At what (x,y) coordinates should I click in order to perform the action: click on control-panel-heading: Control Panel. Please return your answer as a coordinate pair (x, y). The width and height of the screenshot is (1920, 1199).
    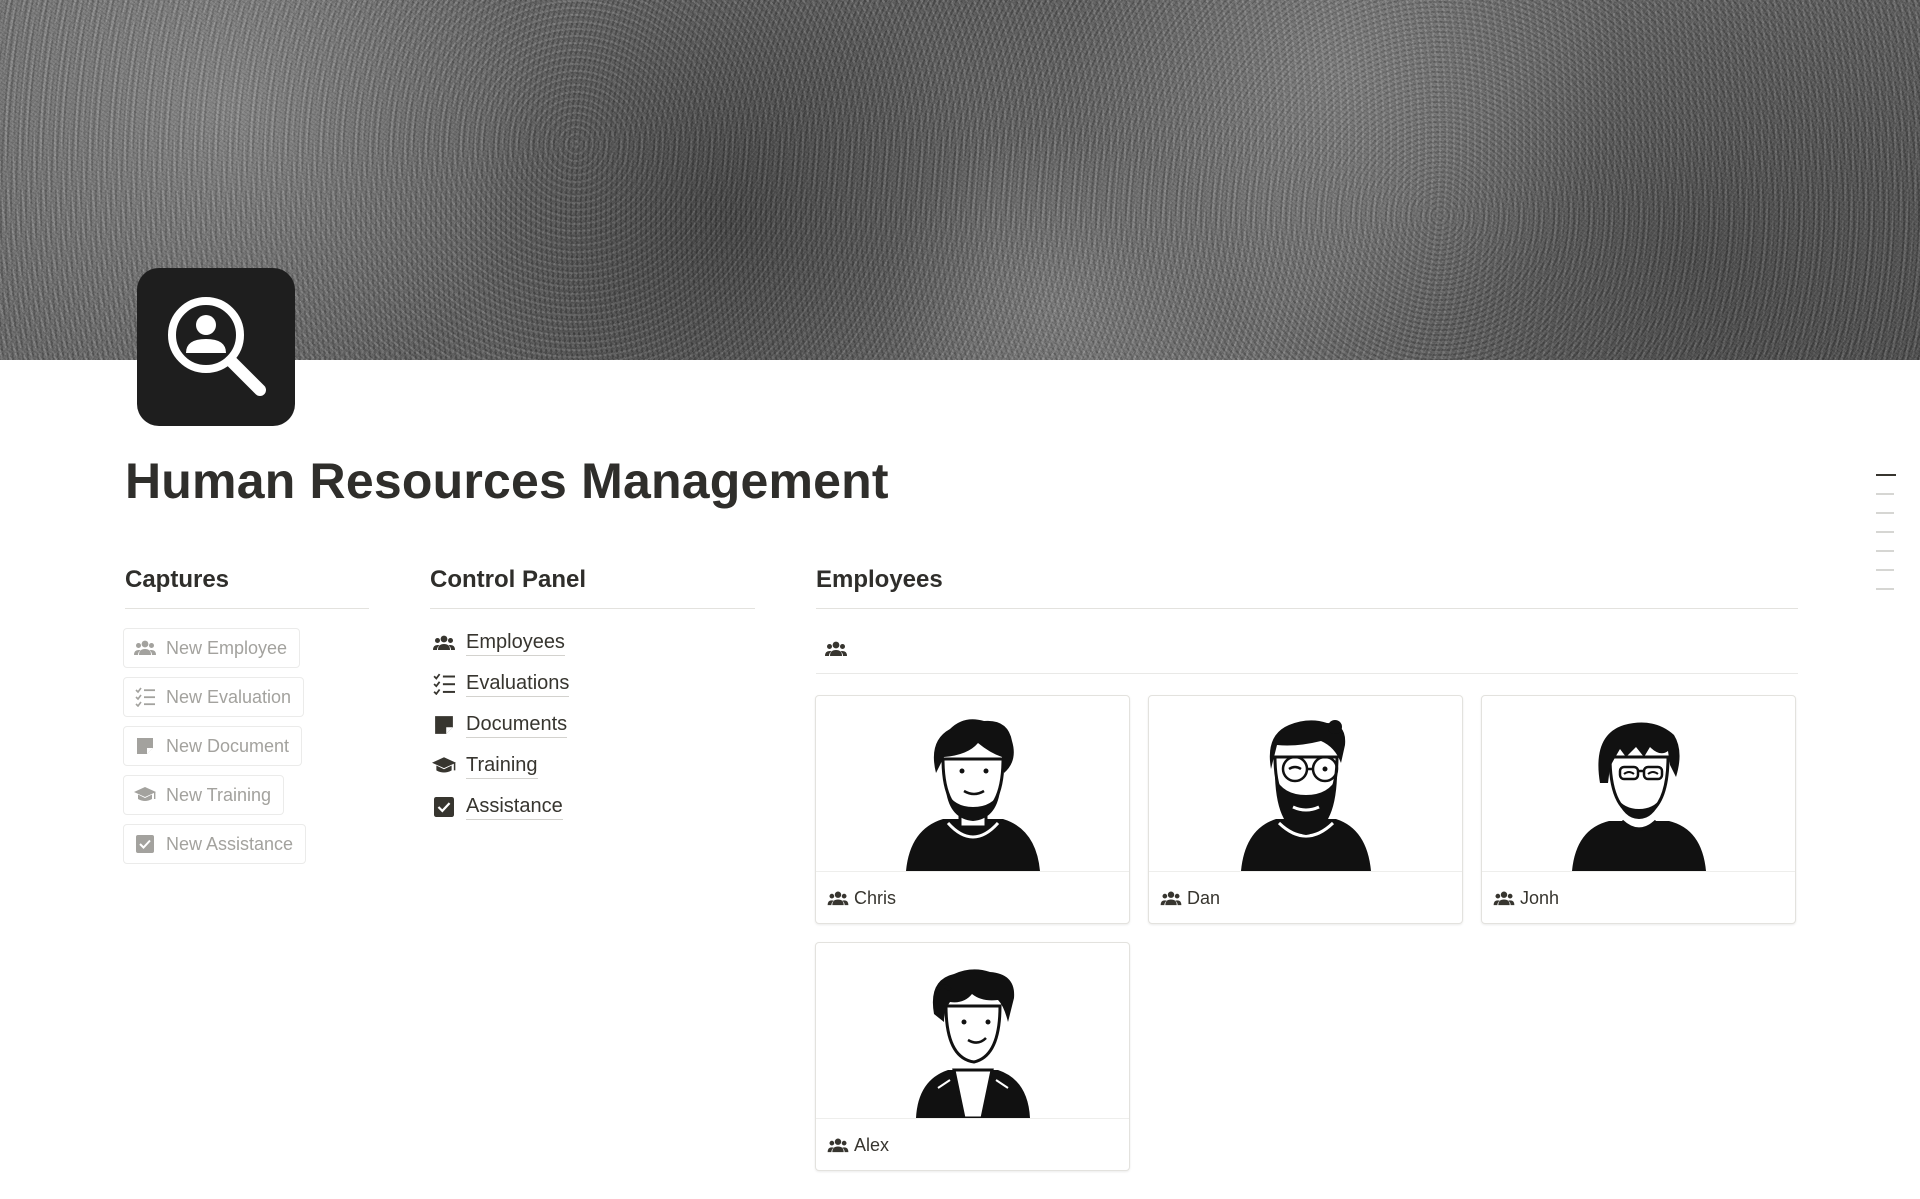
    Looking at the image, I should click on (592, 587).